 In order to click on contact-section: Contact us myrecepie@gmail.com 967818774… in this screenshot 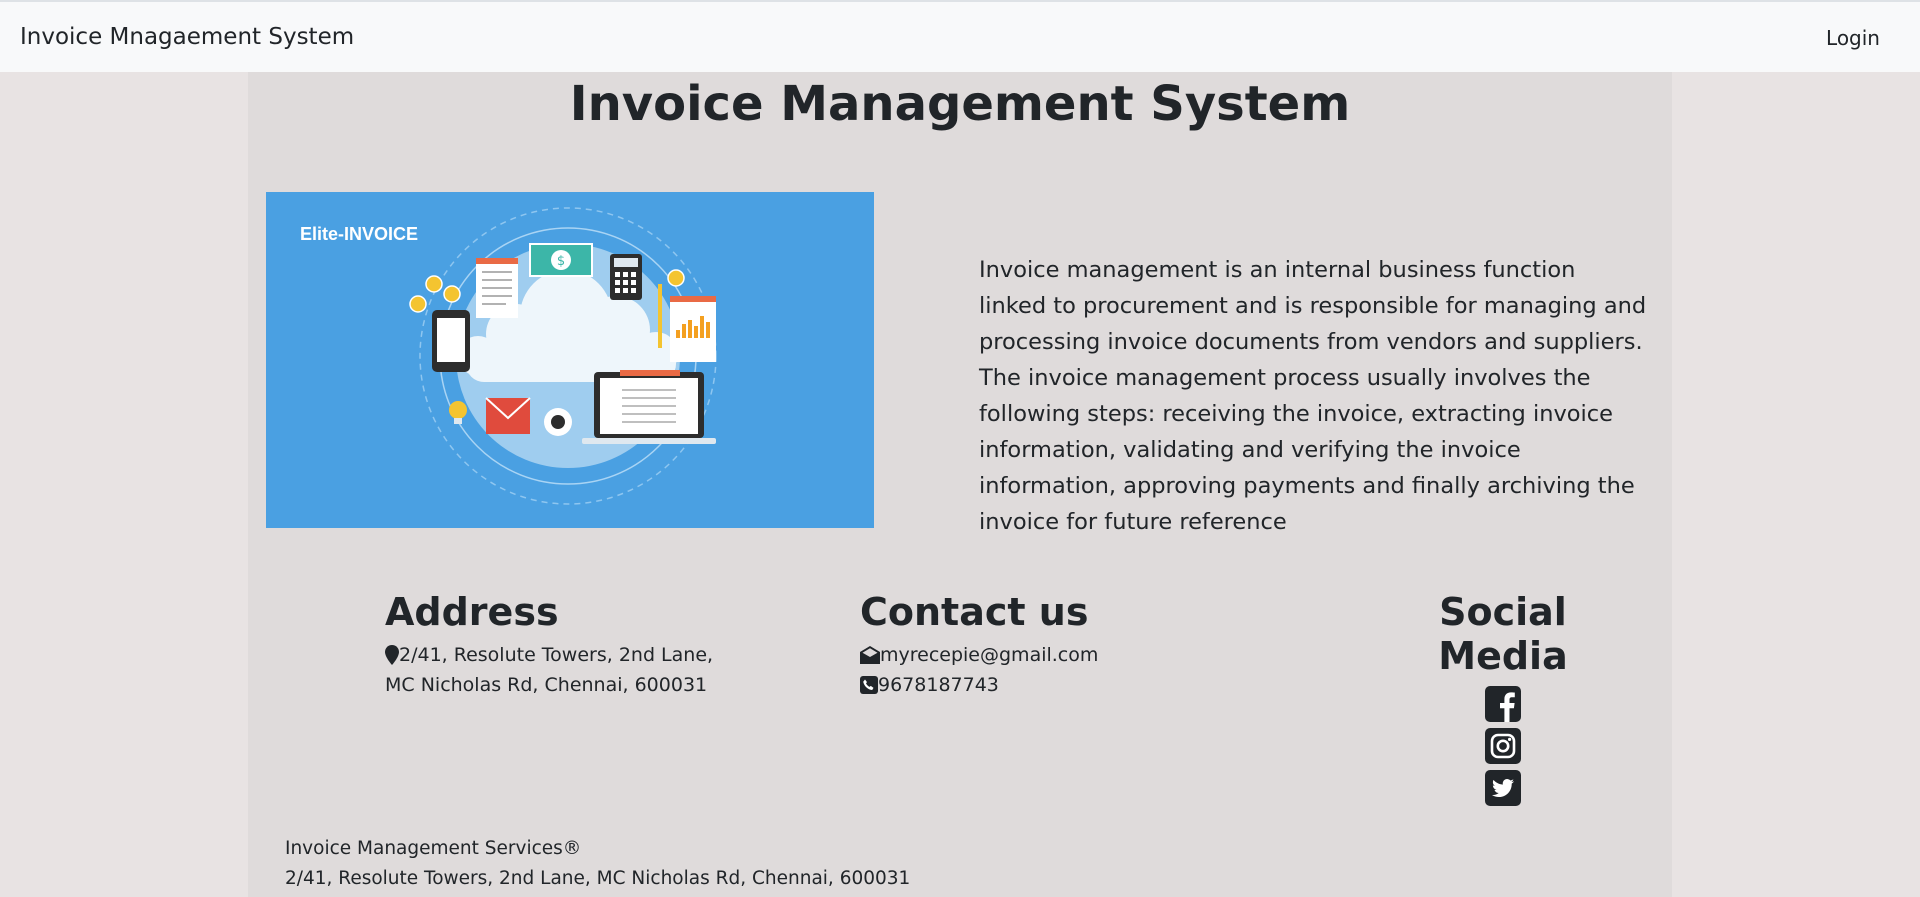, I will do `click(1040, 645)`.